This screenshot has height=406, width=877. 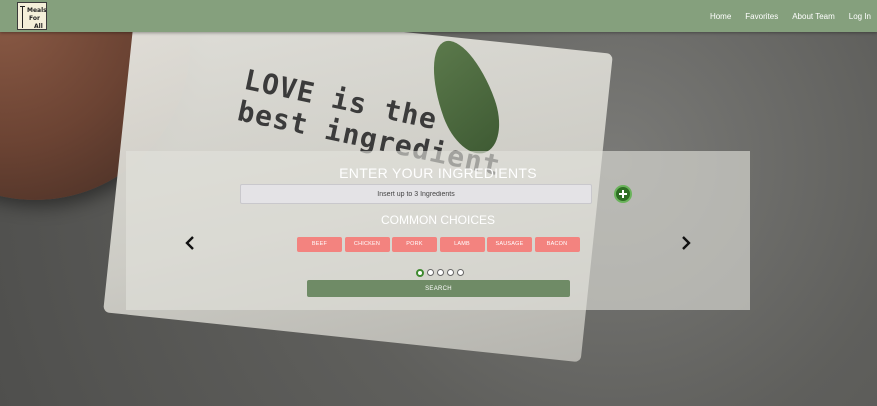 I want to click on add-ingredient-button, so click(x=623, y=194).